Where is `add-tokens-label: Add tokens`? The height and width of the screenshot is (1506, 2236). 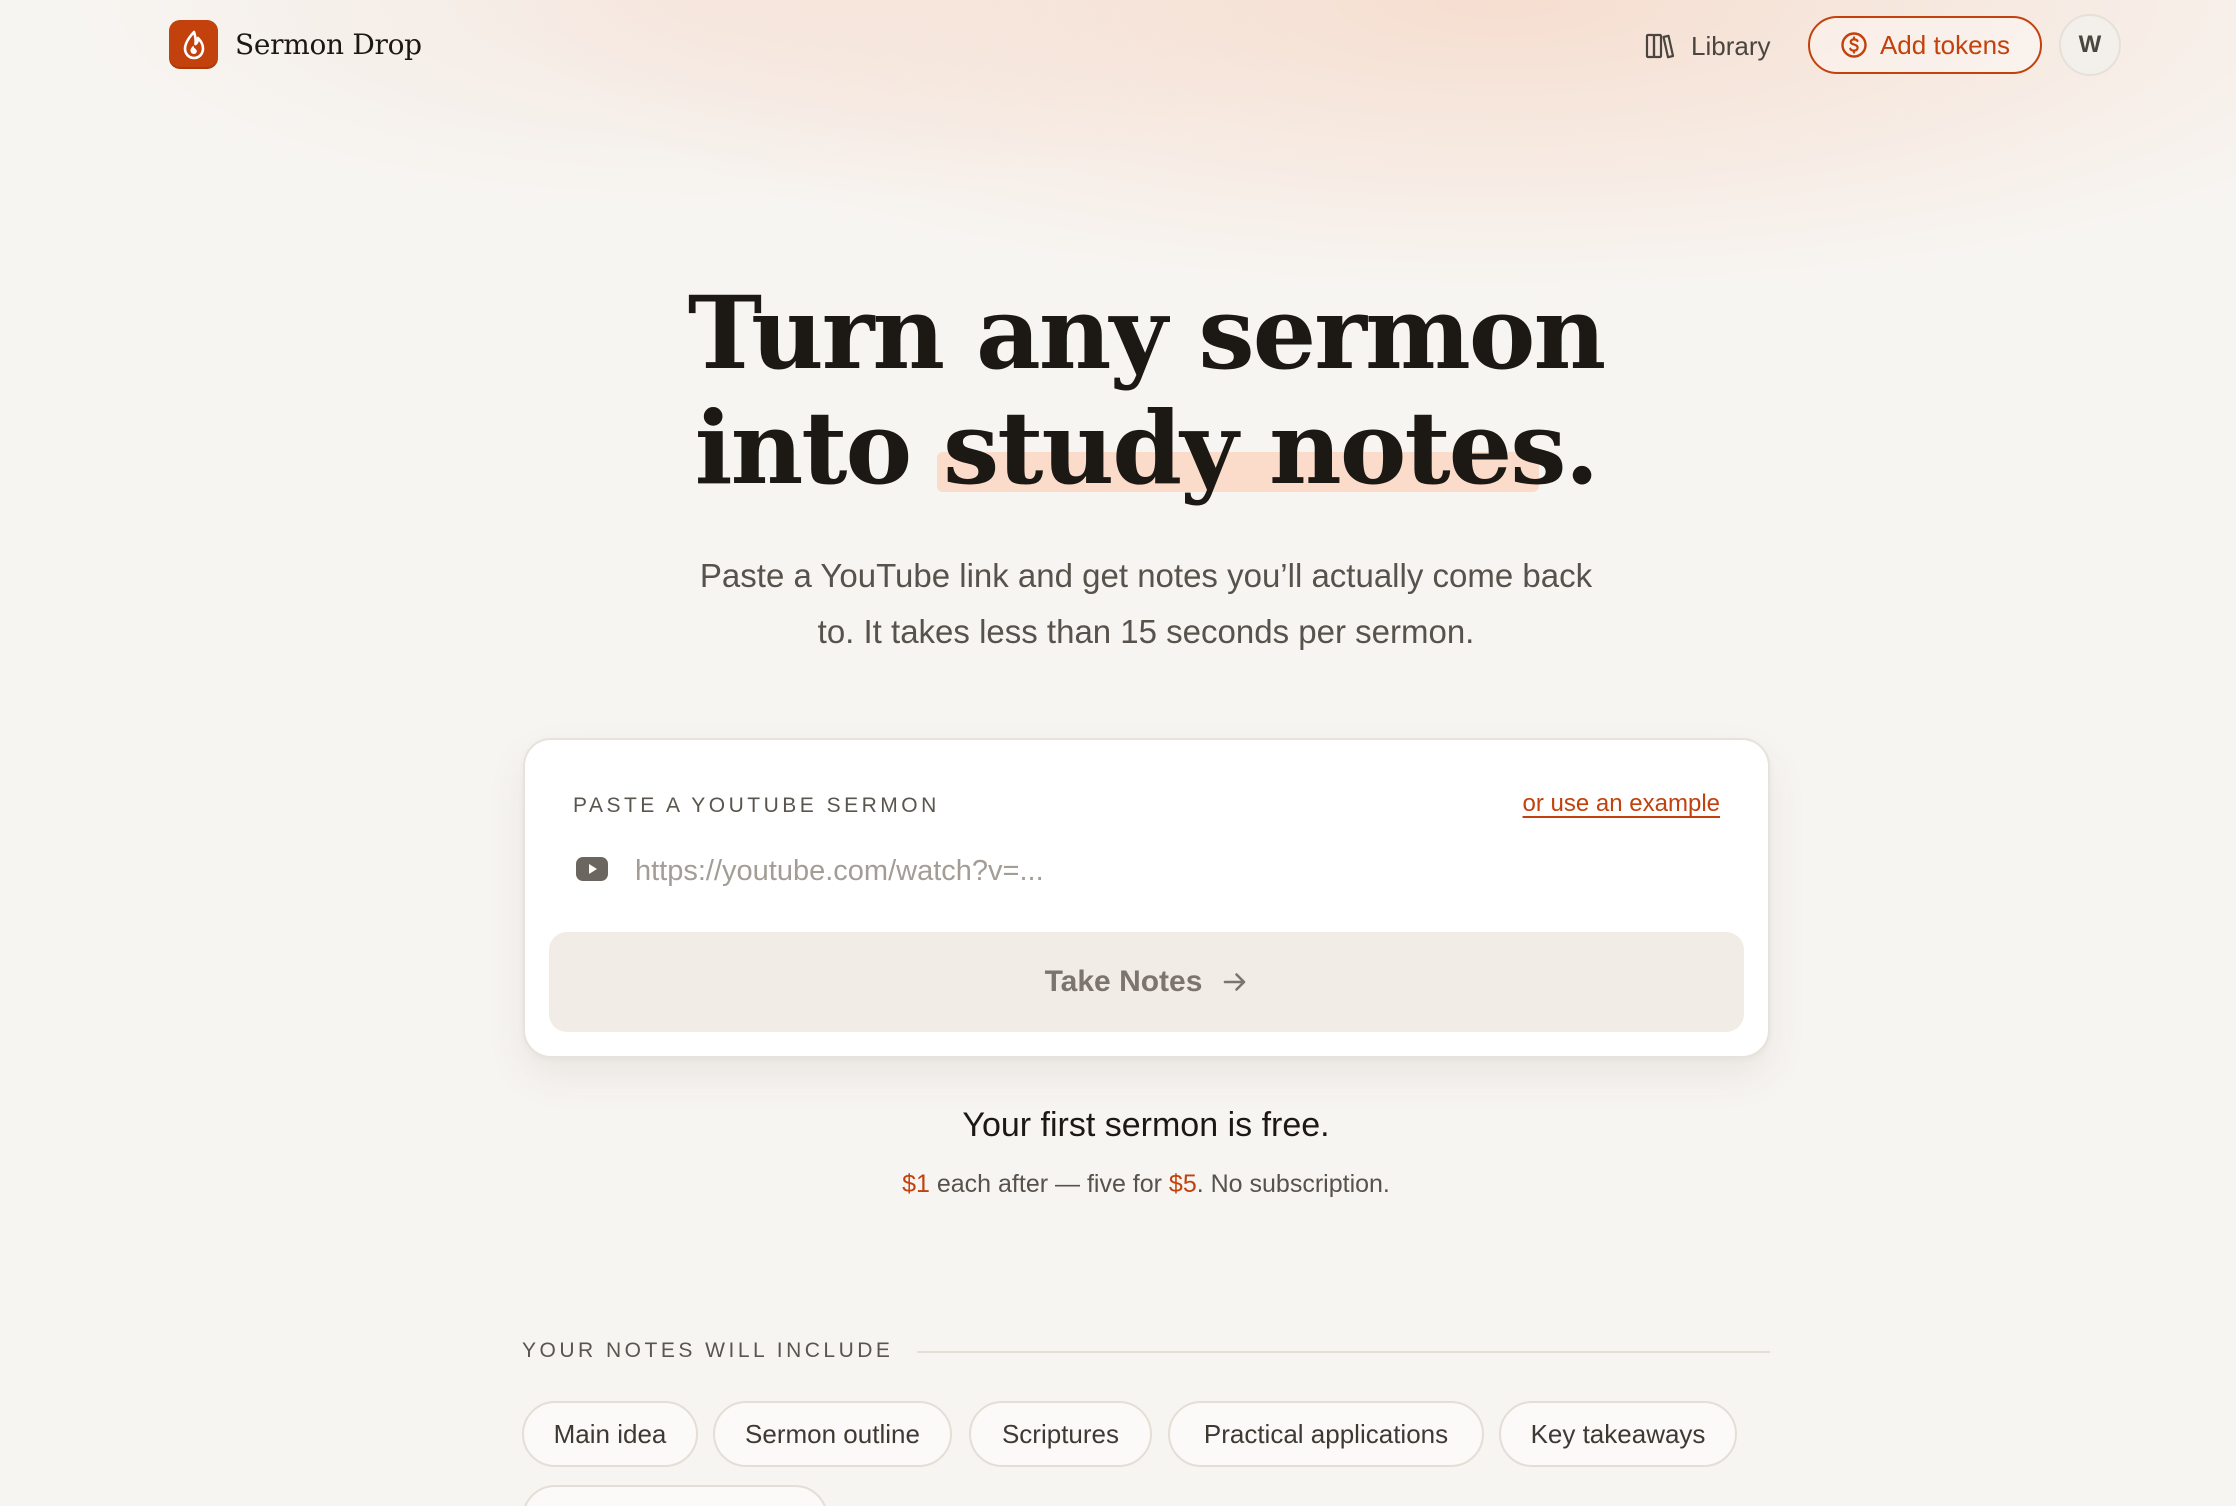 add-tokens-label: Add tokens is located at coordinates (1945, 44).